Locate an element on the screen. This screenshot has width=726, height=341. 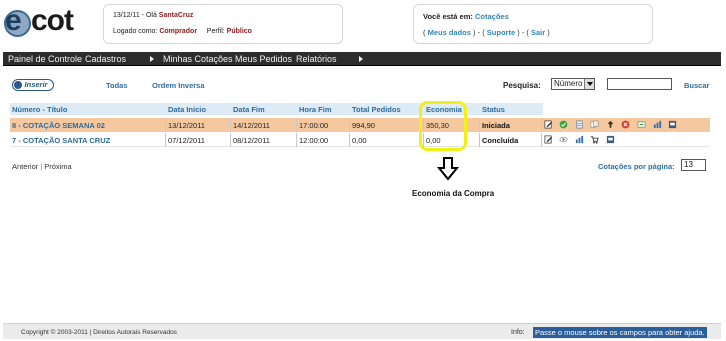
total-orders-cell: 0,00 is located at coordinates (359, 140).